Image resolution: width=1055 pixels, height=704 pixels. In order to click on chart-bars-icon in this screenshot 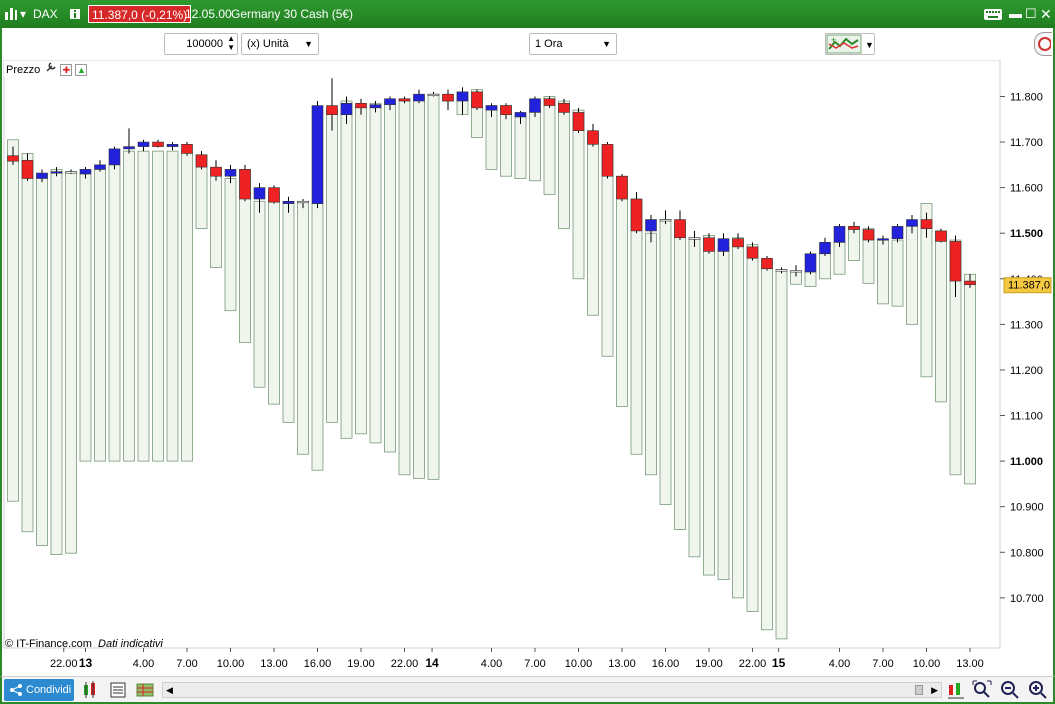, I will do `click(11, 14)`.